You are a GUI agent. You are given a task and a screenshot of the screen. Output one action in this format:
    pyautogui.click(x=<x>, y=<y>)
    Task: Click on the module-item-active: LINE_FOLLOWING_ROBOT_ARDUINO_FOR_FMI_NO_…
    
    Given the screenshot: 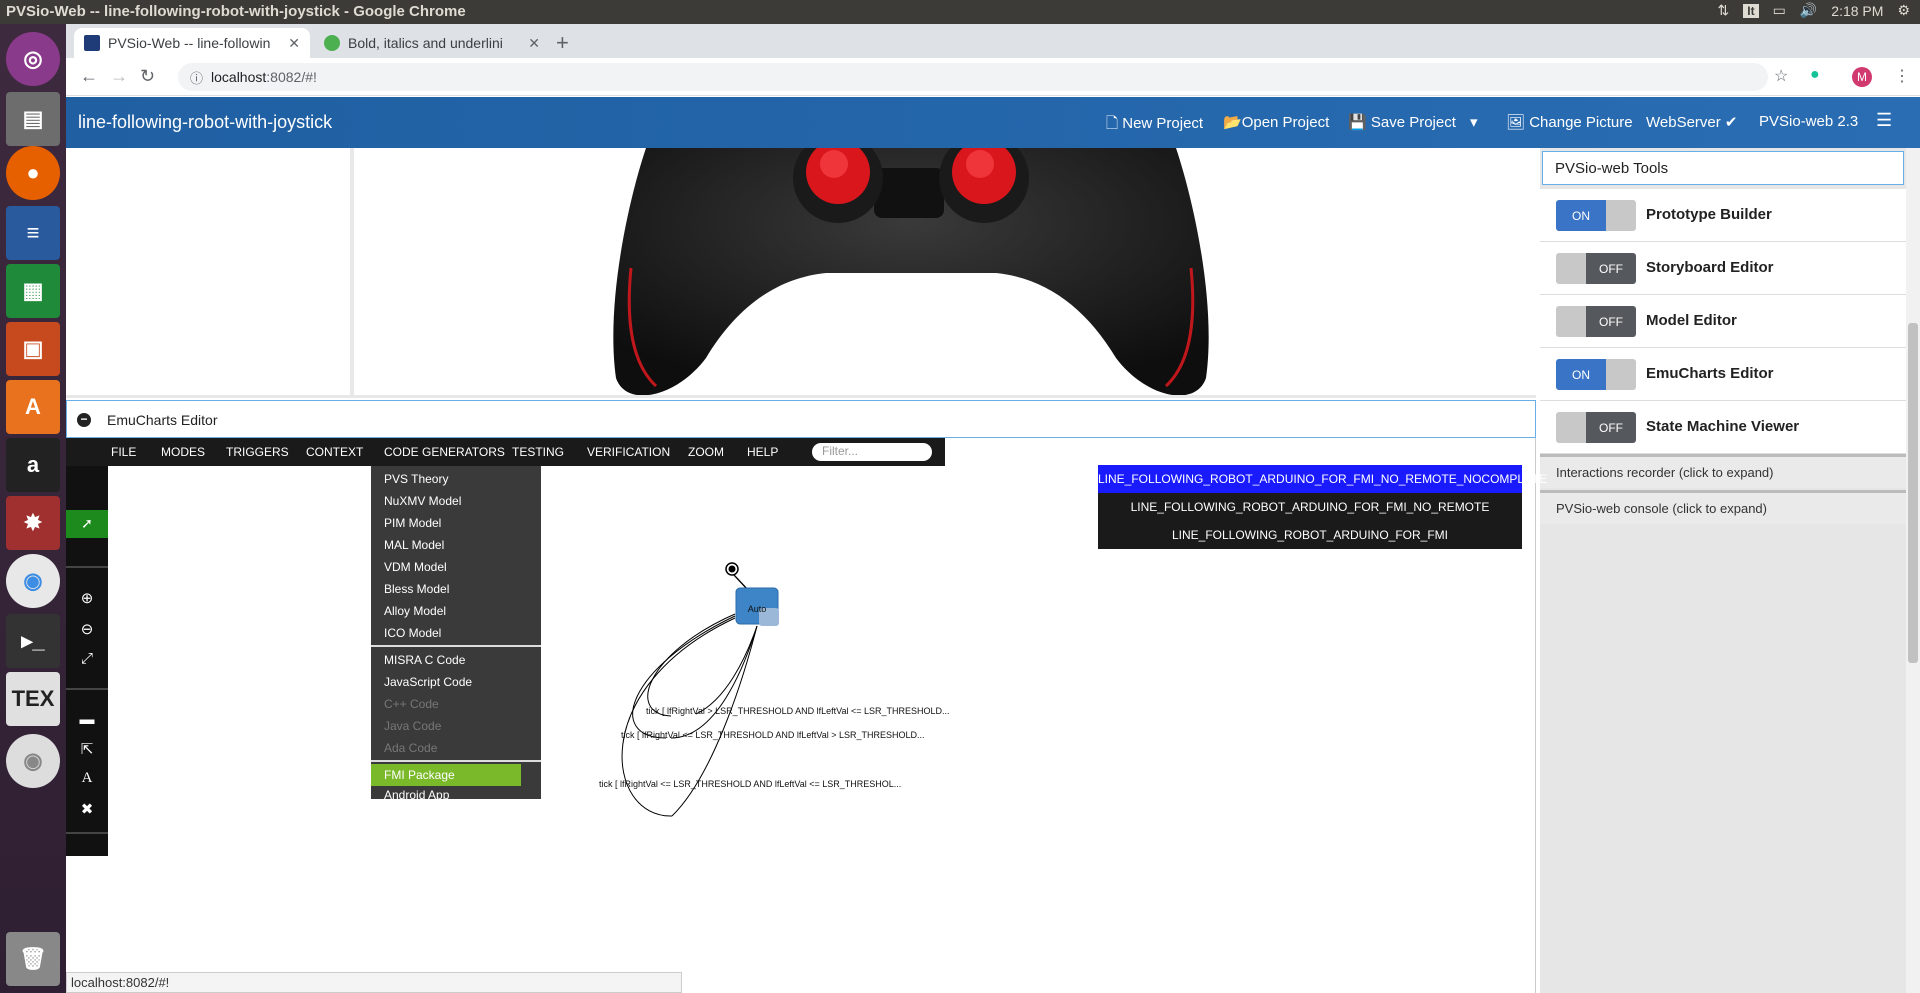 What is the action you would take?
    pyautogui.click(x=1322, y=479)
    